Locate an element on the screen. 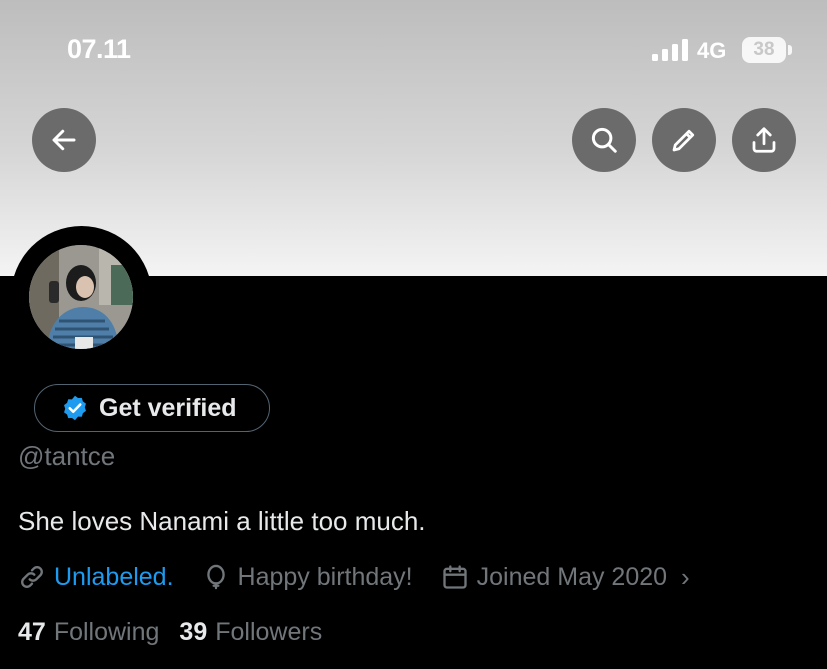 The width and height of the screenshot is (827, 669). profile-bio: She loves Nanami a little too much. is located at coordinates (222, 521).